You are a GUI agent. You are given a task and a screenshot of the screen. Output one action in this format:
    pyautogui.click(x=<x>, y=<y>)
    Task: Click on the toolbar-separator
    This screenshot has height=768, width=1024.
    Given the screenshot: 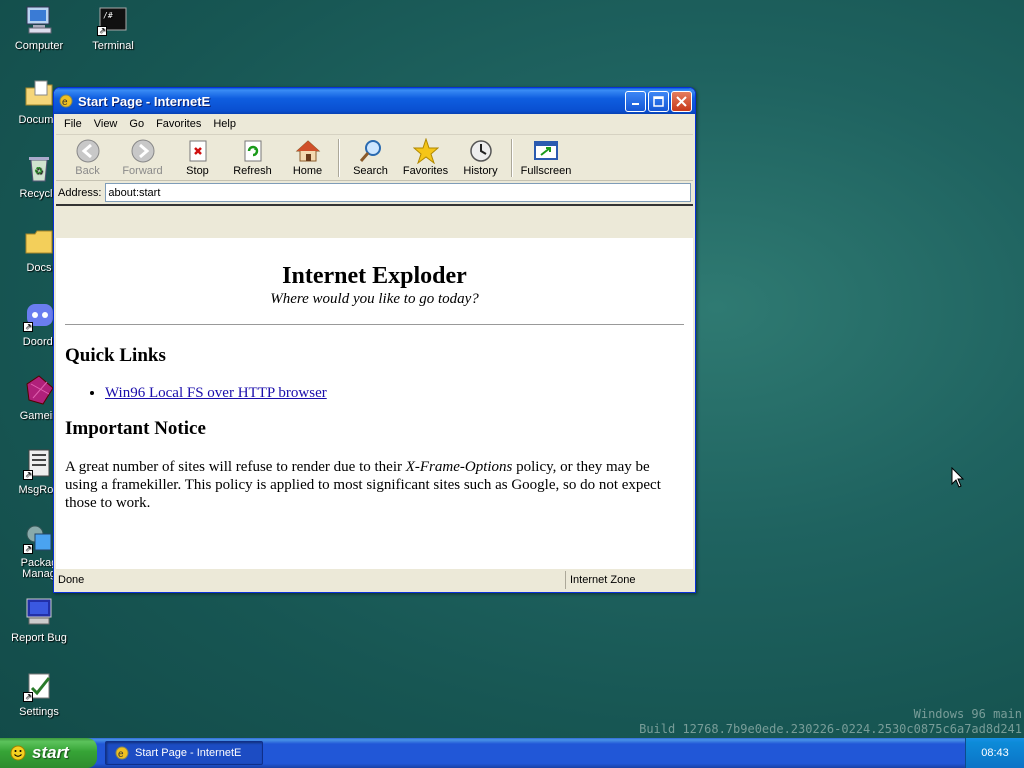 What is the action you would take?
    pyautogui.click(x=339, y=158)
    